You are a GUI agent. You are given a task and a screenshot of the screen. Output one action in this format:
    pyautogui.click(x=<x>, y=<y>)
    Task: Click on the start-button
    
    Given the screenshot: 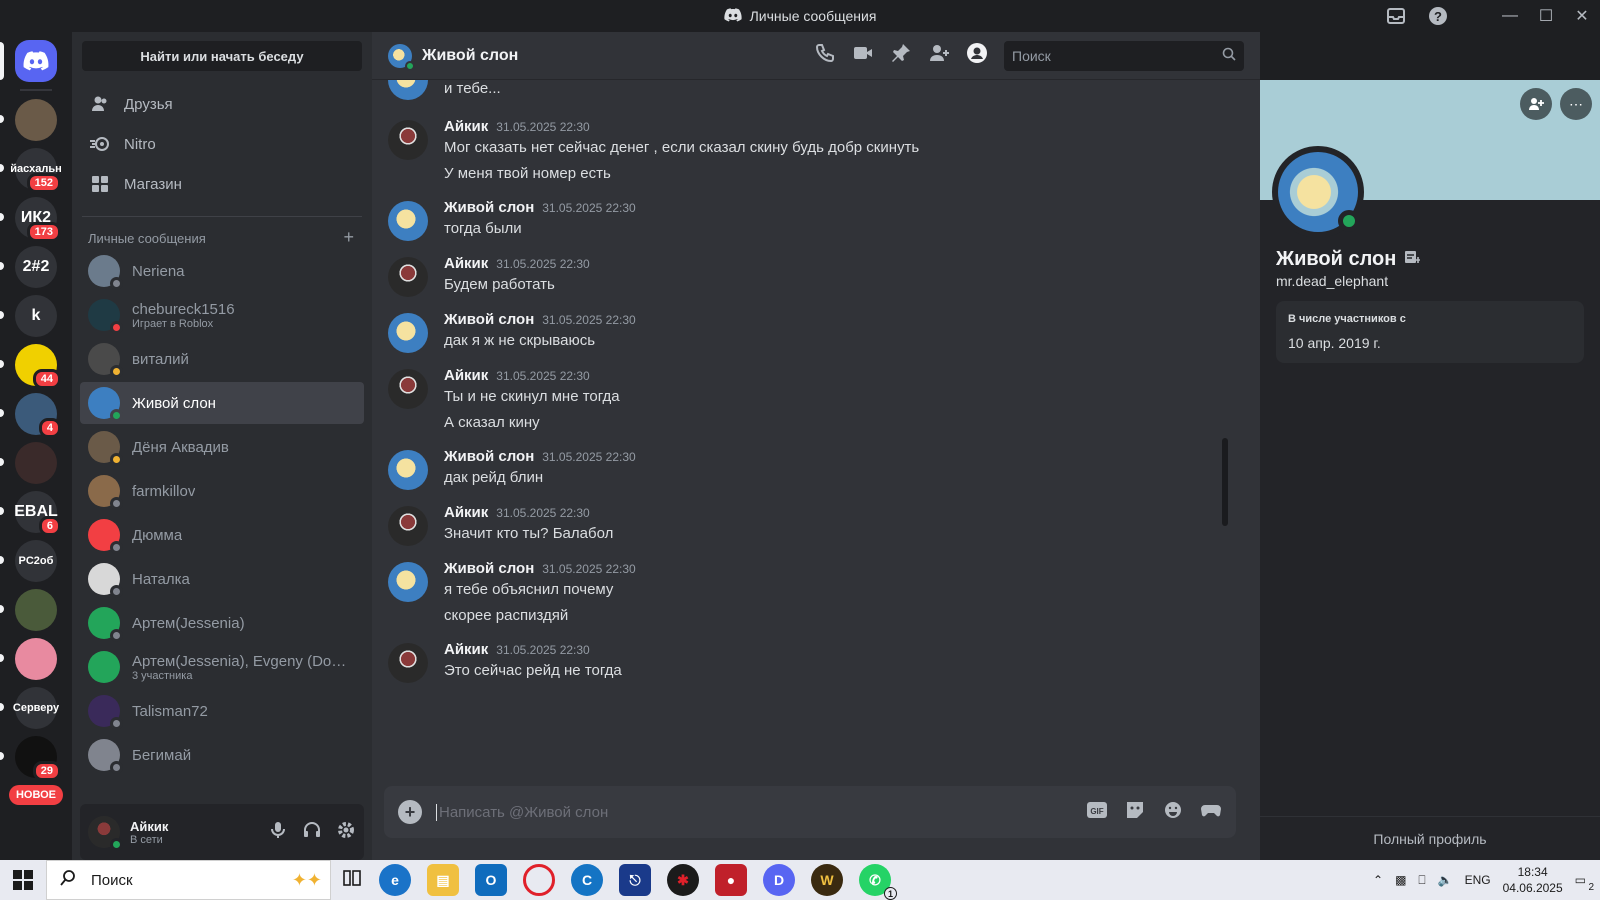 What is the action you would take?
    pyautogui.click(x=23, y=880)
    